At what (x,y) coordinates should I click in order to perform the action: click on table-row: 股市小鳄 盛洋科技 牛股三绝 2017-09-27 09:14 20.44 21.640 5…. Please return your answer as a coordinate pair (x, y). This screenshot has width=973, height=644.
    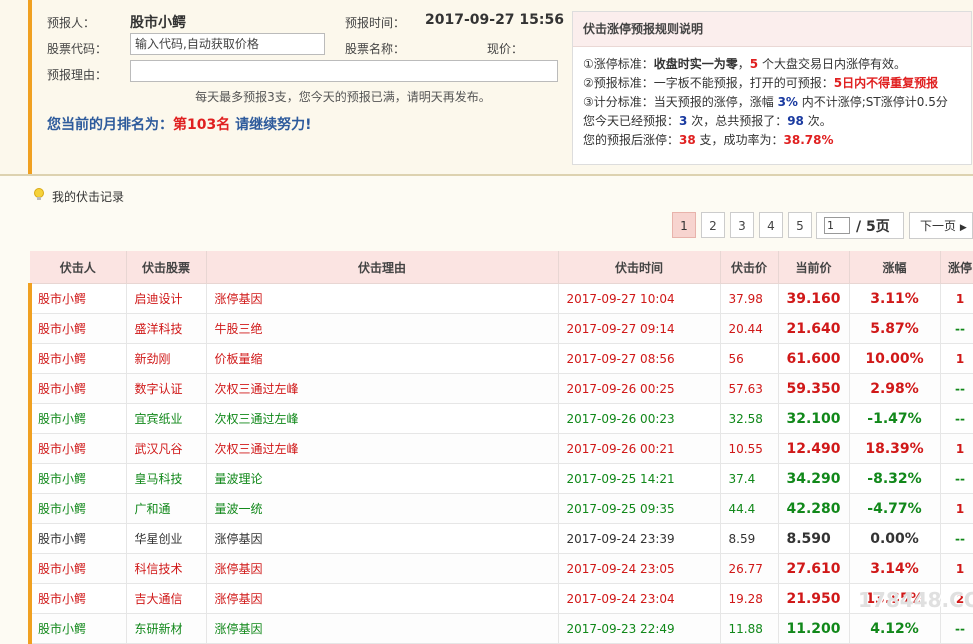
    Looking at the image, I should click on (500, 328).